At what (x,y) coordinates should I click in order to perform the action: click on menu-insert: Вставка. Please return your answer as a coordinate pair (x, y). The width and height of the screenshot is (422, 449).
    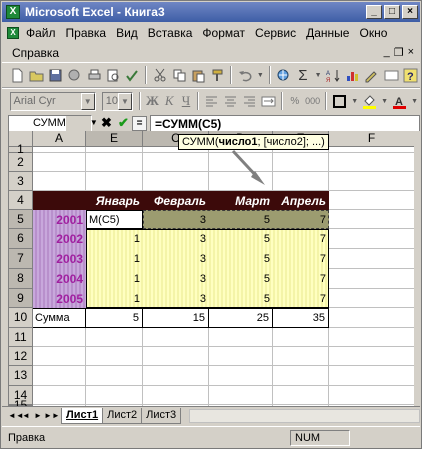
    Looking at the image, I should click on (170, 33).